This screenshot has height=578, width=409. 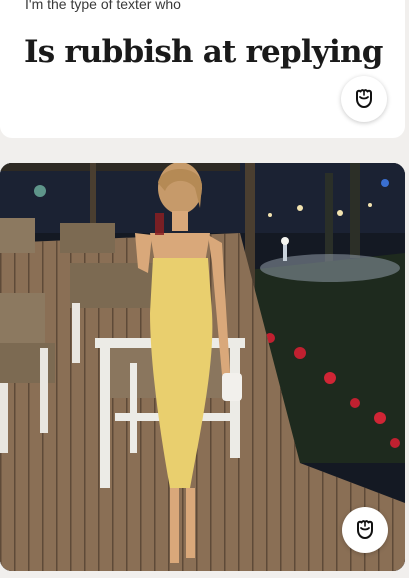 I want to click on prompt-question: I'm the type of texter who, so click(x=103, y=6).